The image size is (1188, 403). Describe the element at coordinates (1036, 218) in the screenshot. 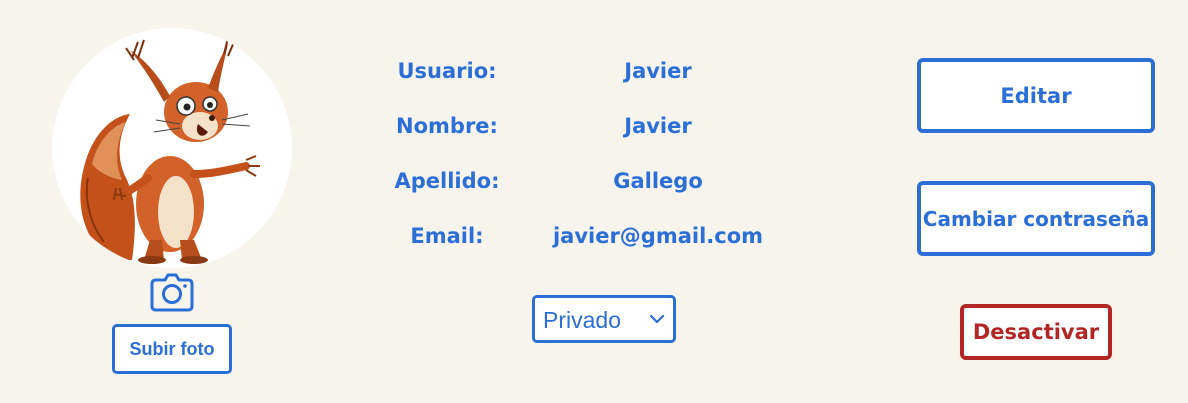

I see `change-password-button: Cambiar contraseña` at that location.